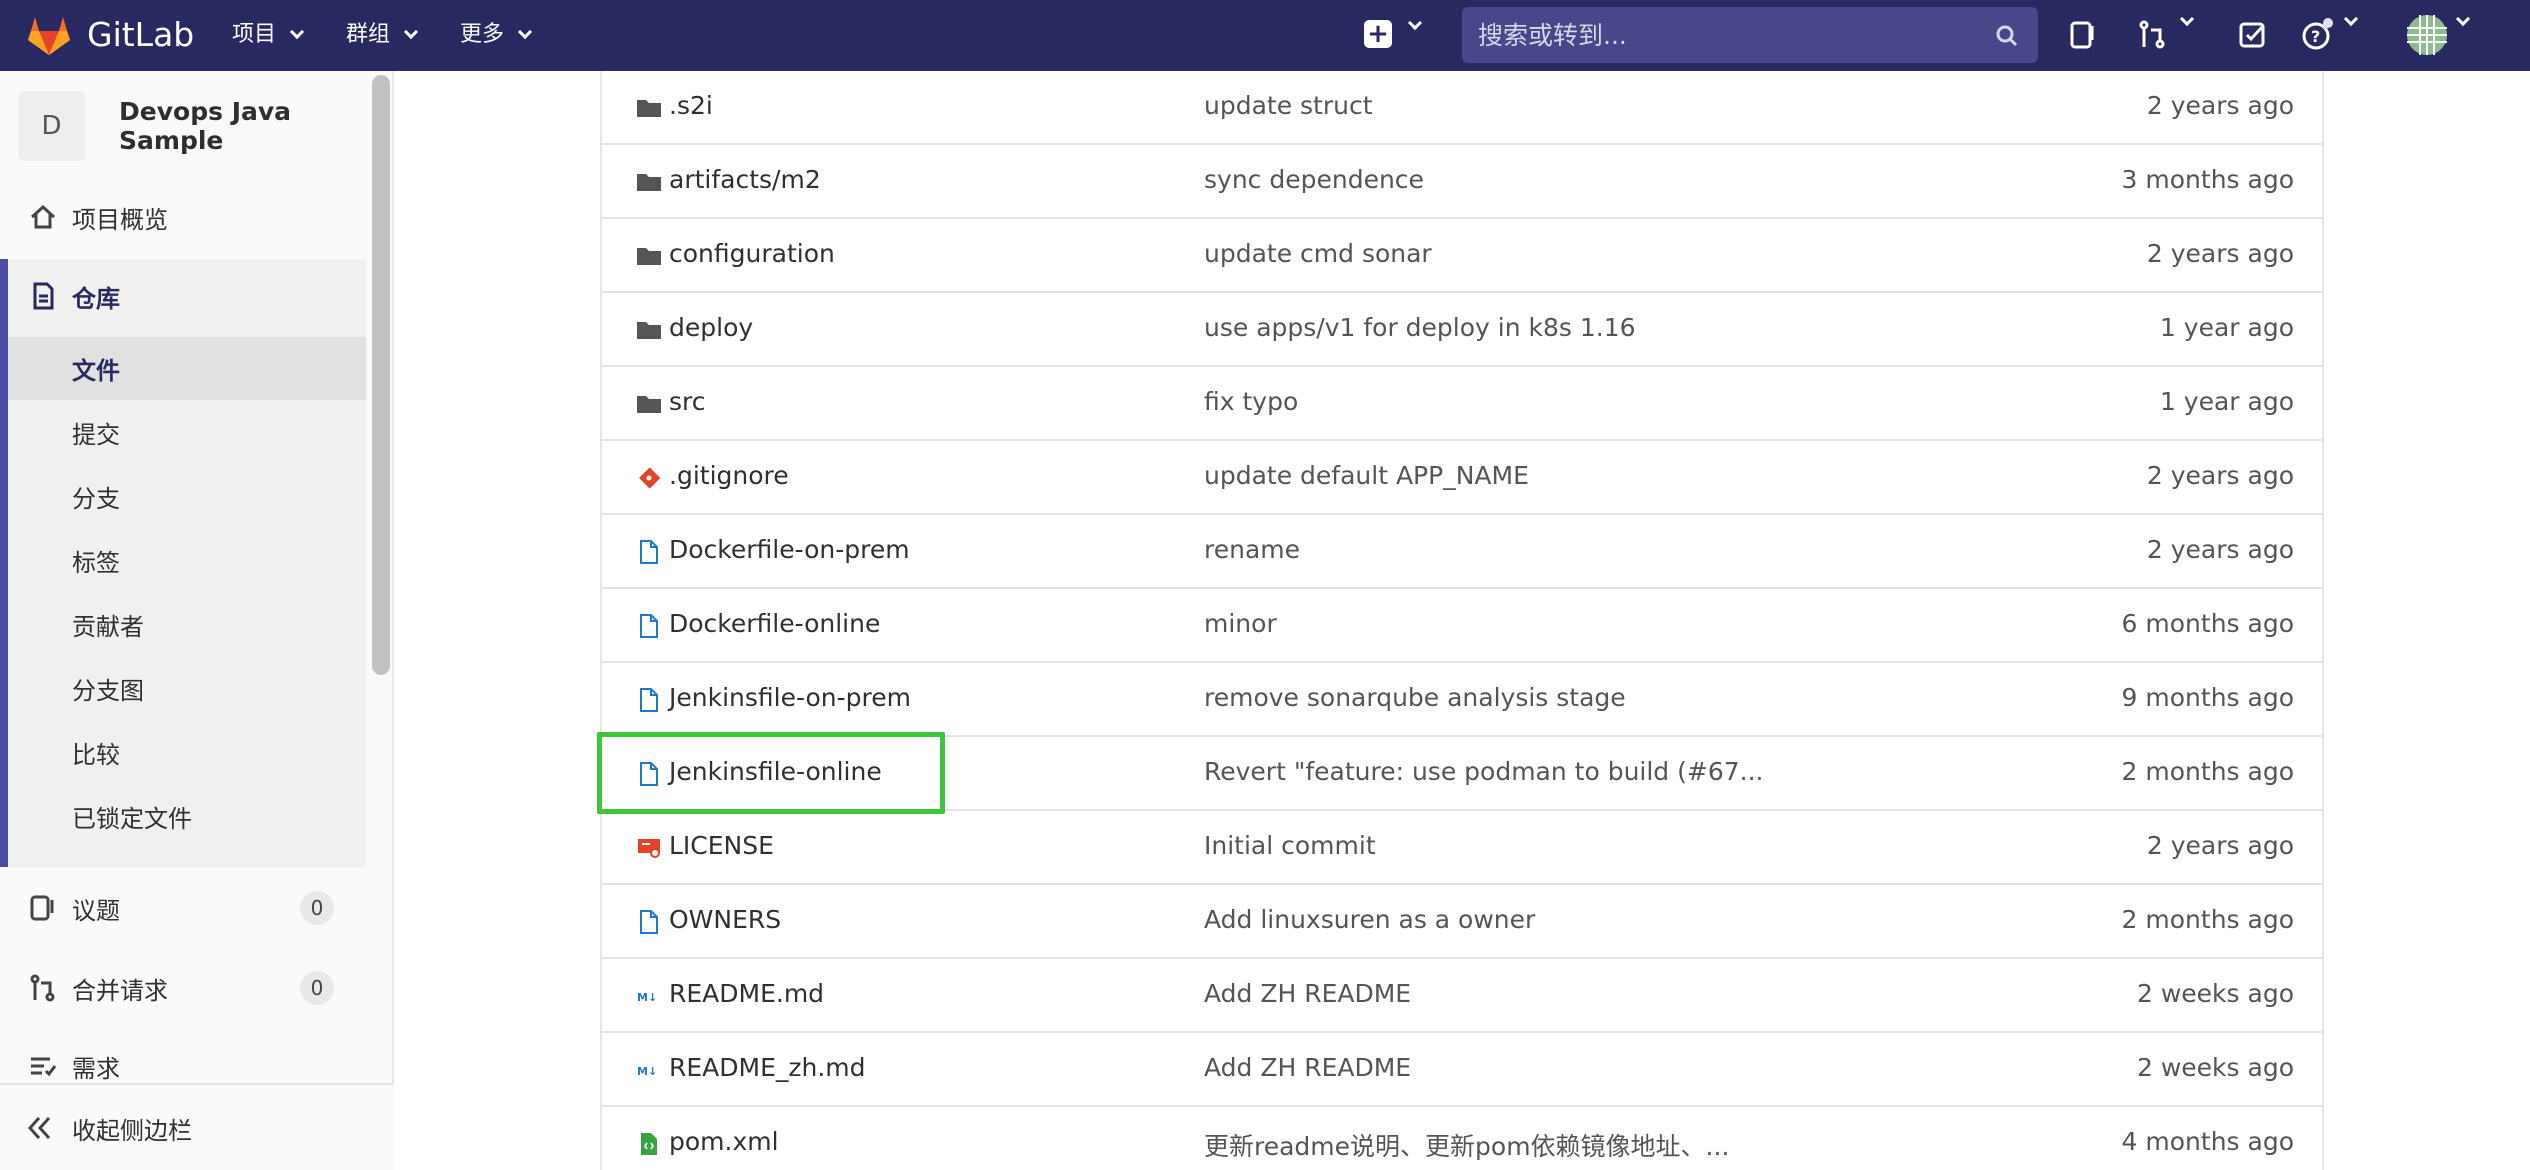 This screenshot has height=1170, width=2530. Describe the element at coordinates (745, 179) in the screenshot. I see `file-name-link: artifacts/m2` at that location.